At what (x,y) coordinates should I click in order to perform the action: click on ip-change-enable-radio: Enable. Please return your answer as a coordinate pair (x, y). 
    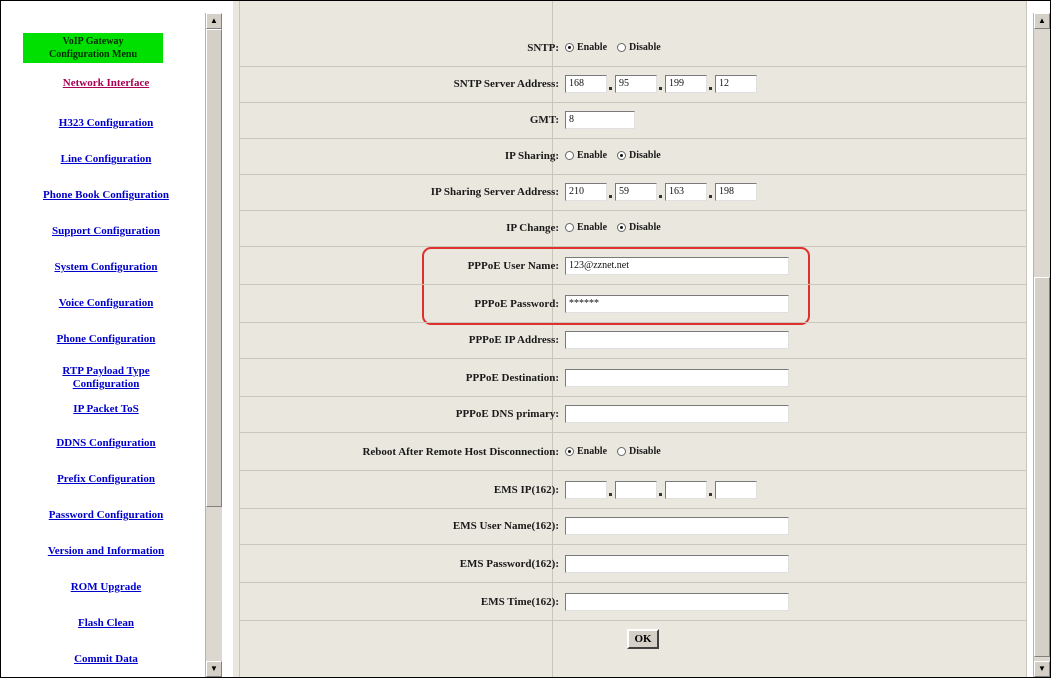
    Looking at the image, I should click on (586, 227).